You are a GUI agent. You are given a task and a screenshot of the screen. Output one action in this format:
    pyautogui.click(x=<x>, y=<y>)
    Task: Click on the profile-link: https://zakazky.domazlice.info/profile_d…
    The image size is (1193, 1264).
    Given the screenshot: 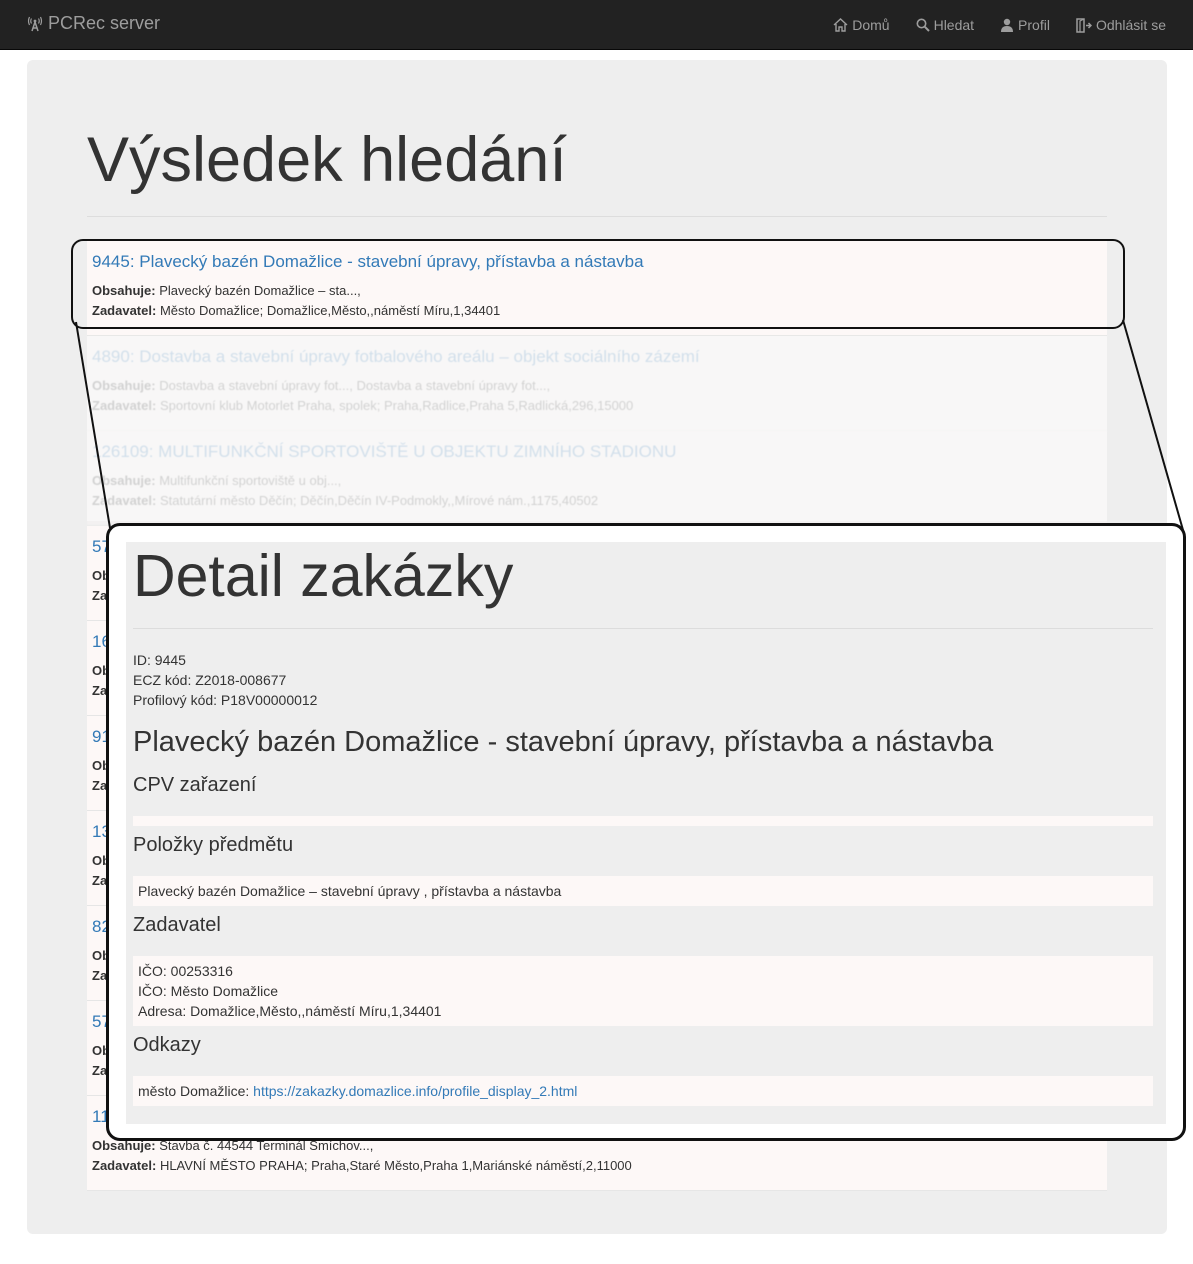 What is the action you would take?
    pyautogui.click(x=415, y=1091)
    